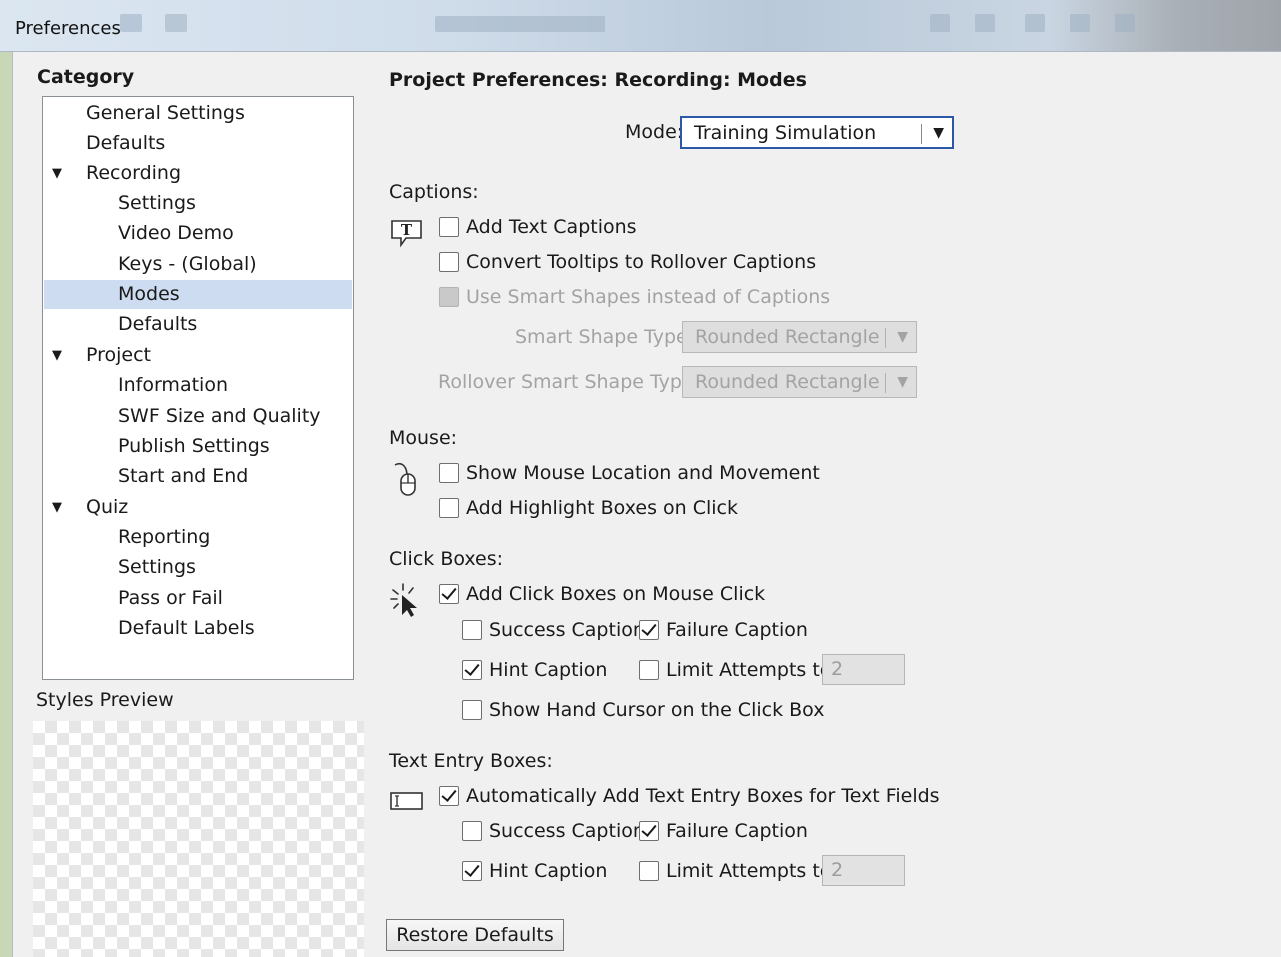 This screenshot has width=1281, height=957. What do you see at coordinates (198, 355) in the screenshot?
I see `tree-item-project: ▼ Project` at bounding box center [198, 355].